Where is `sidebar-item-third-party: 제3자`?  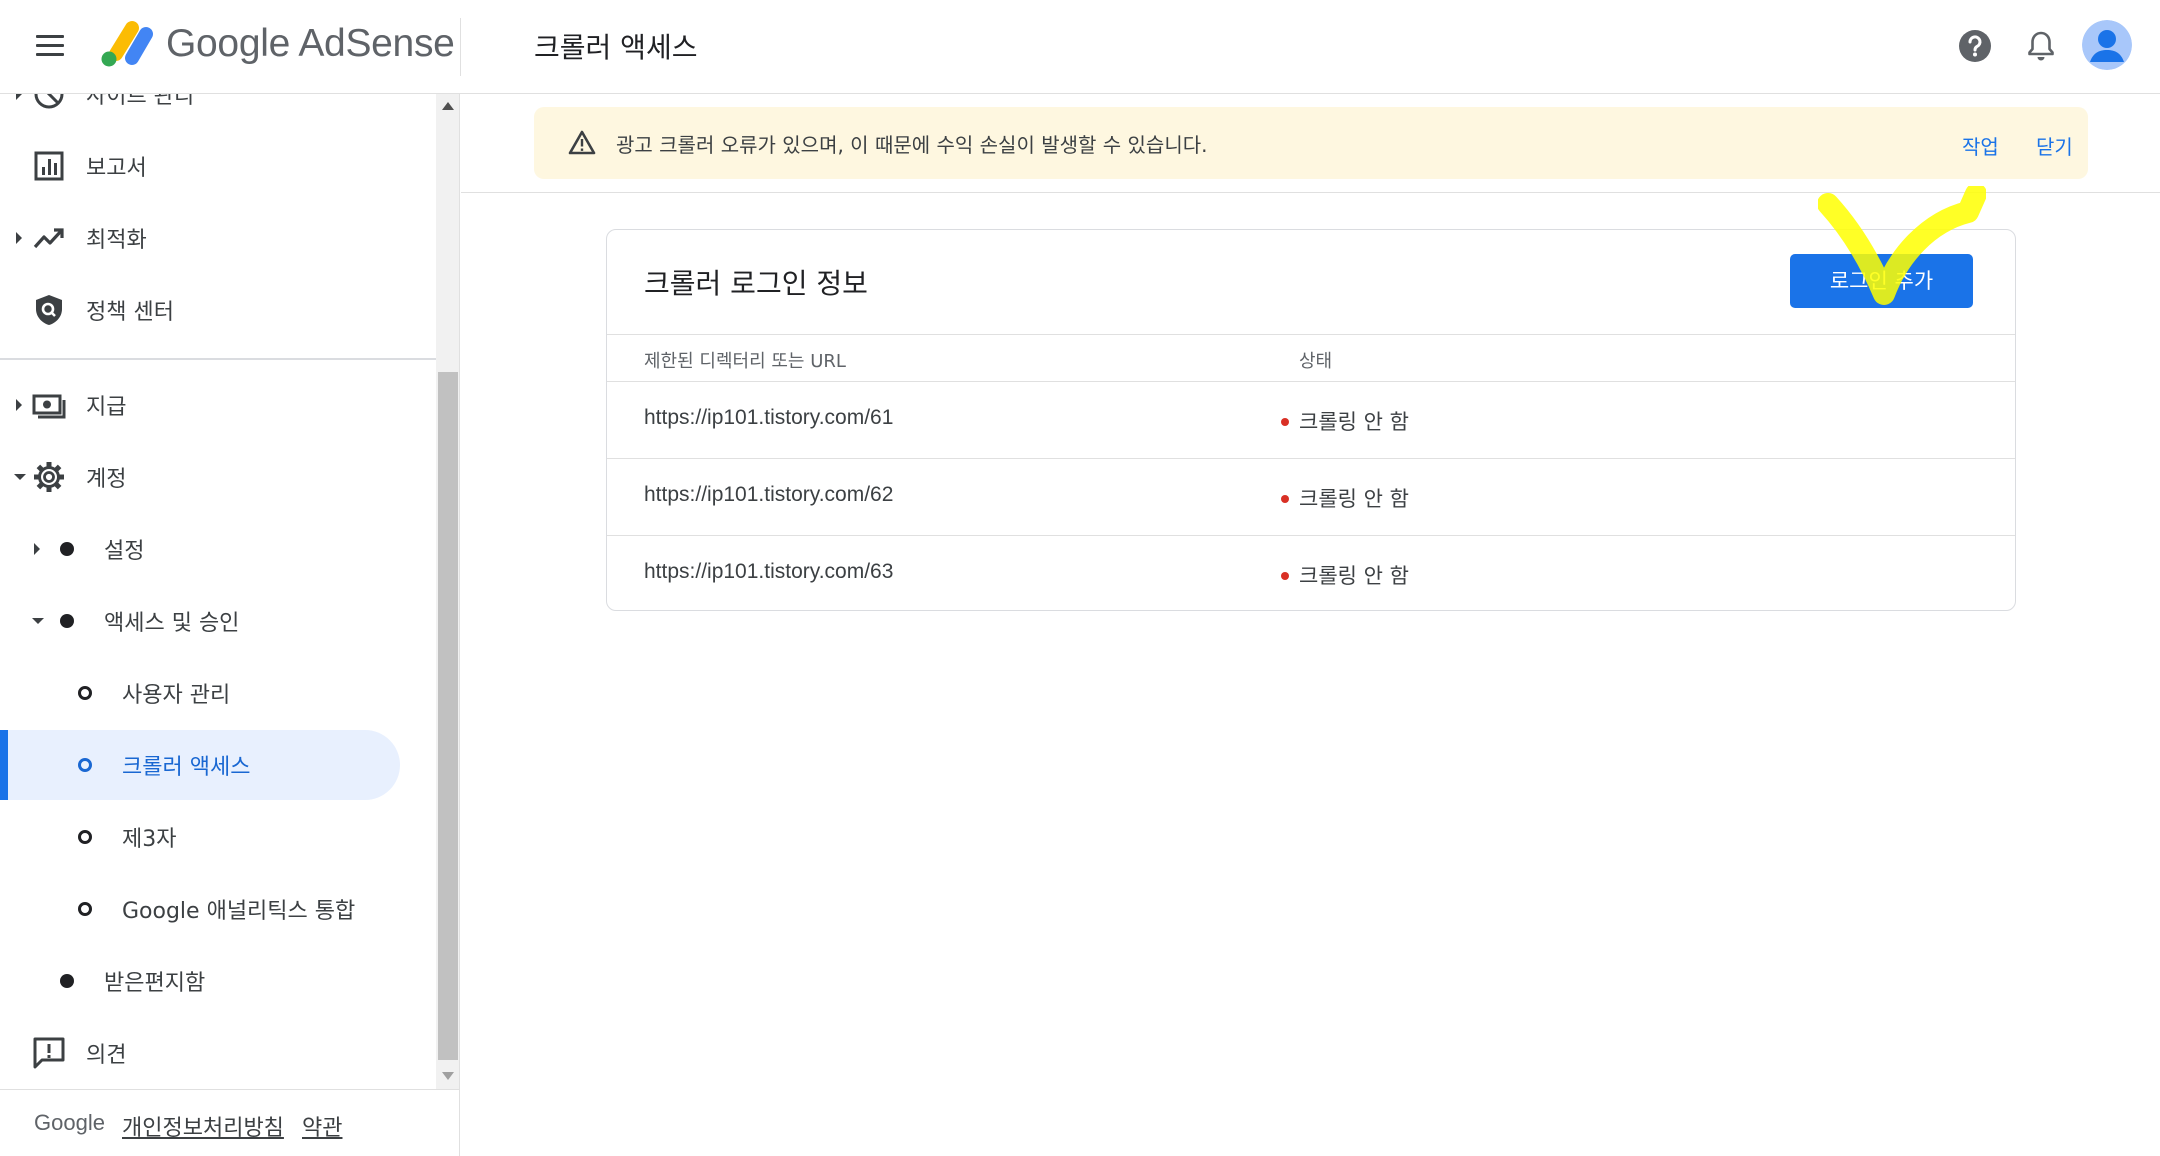
sidebar-item-third-party: 제3자 is located at coordinates (218, 837).